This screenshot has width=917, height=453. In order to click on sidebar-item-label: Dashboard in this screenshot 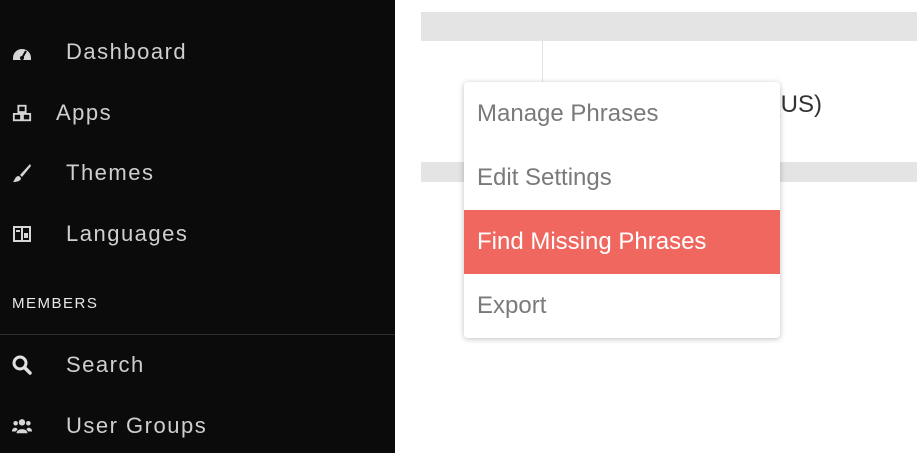, I will do `click(127, 51)`.